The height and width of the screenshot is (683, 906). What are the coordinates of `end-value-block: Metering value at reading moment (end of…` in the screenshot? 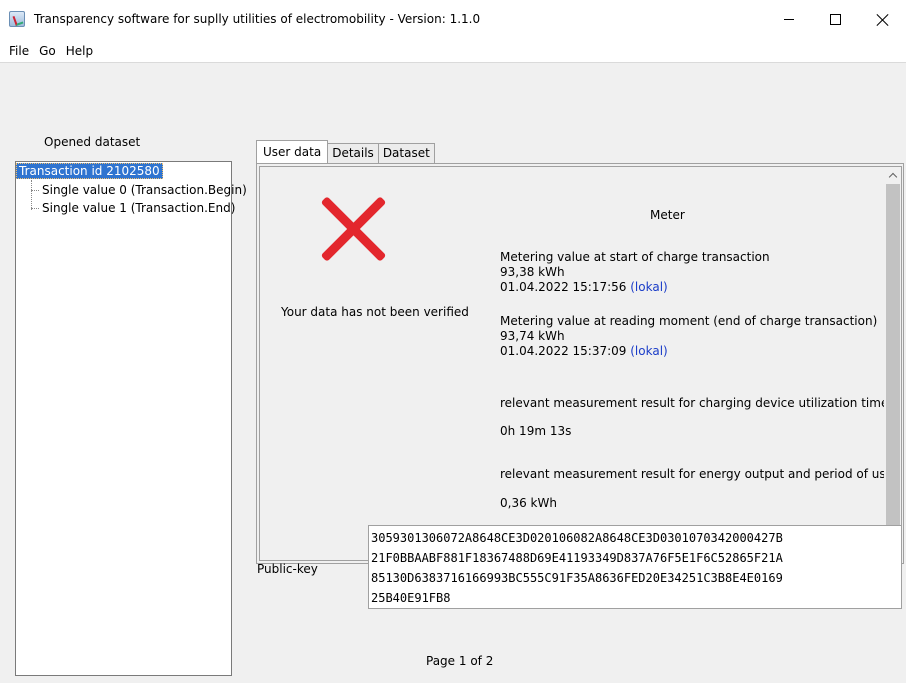 It's located at (688, 336).